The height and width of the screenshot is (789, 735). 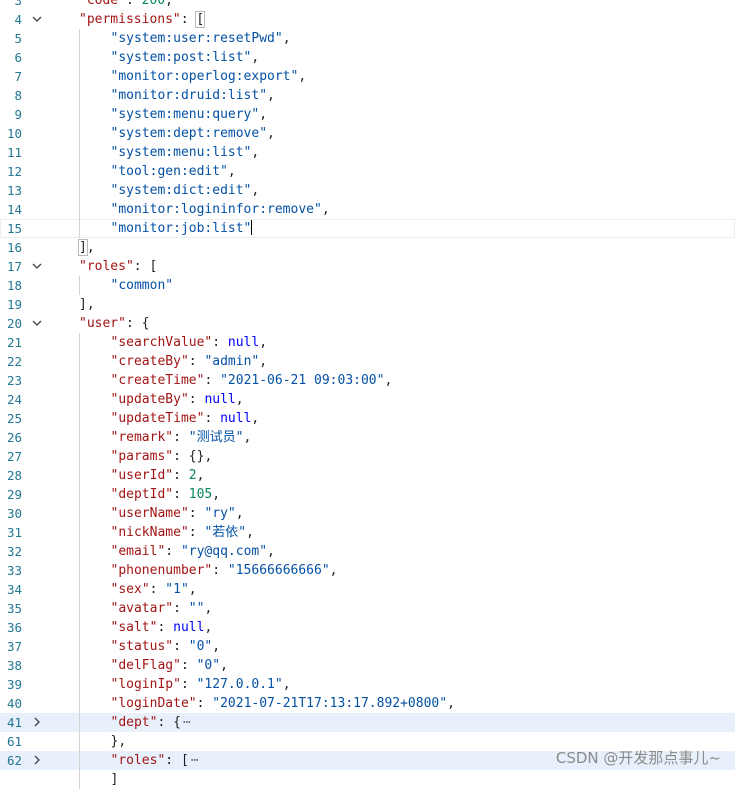 What do you see at coordinates (154, 703) in the screenshot?
I see `json-key: "loginDate"` at bounding box center [154, 703].